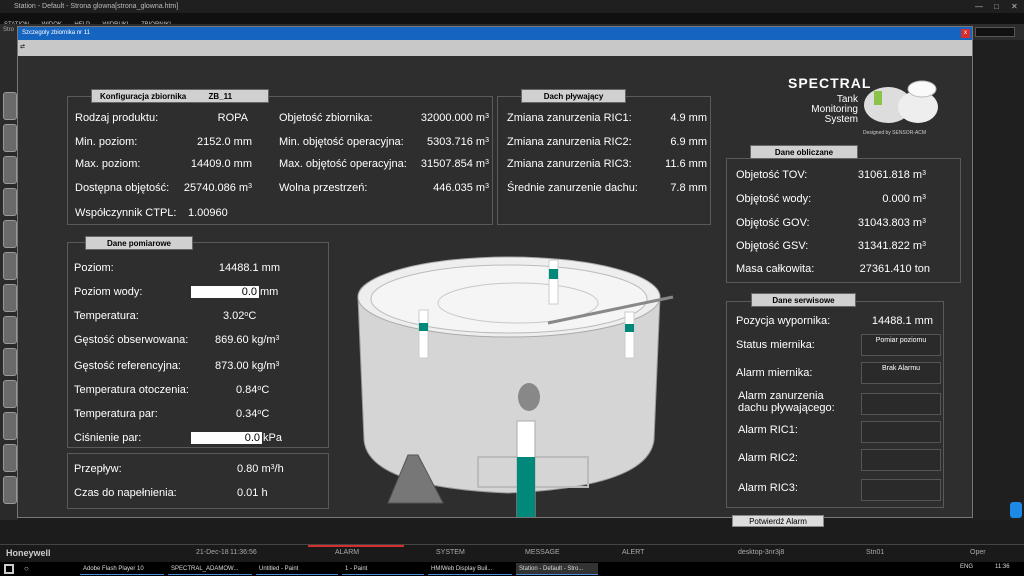 The image size is (1024, 576). What do you see at coordinates (965, 33) in the screenshot?
I see `dialog-close-icon: x` at bounding box center [965, 33].